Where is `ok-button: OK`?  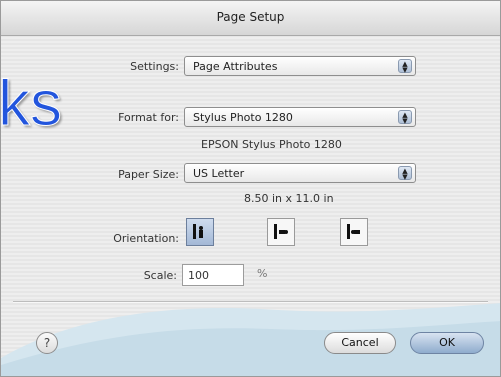
ok-button: OK is located at coordinates (447, 343).